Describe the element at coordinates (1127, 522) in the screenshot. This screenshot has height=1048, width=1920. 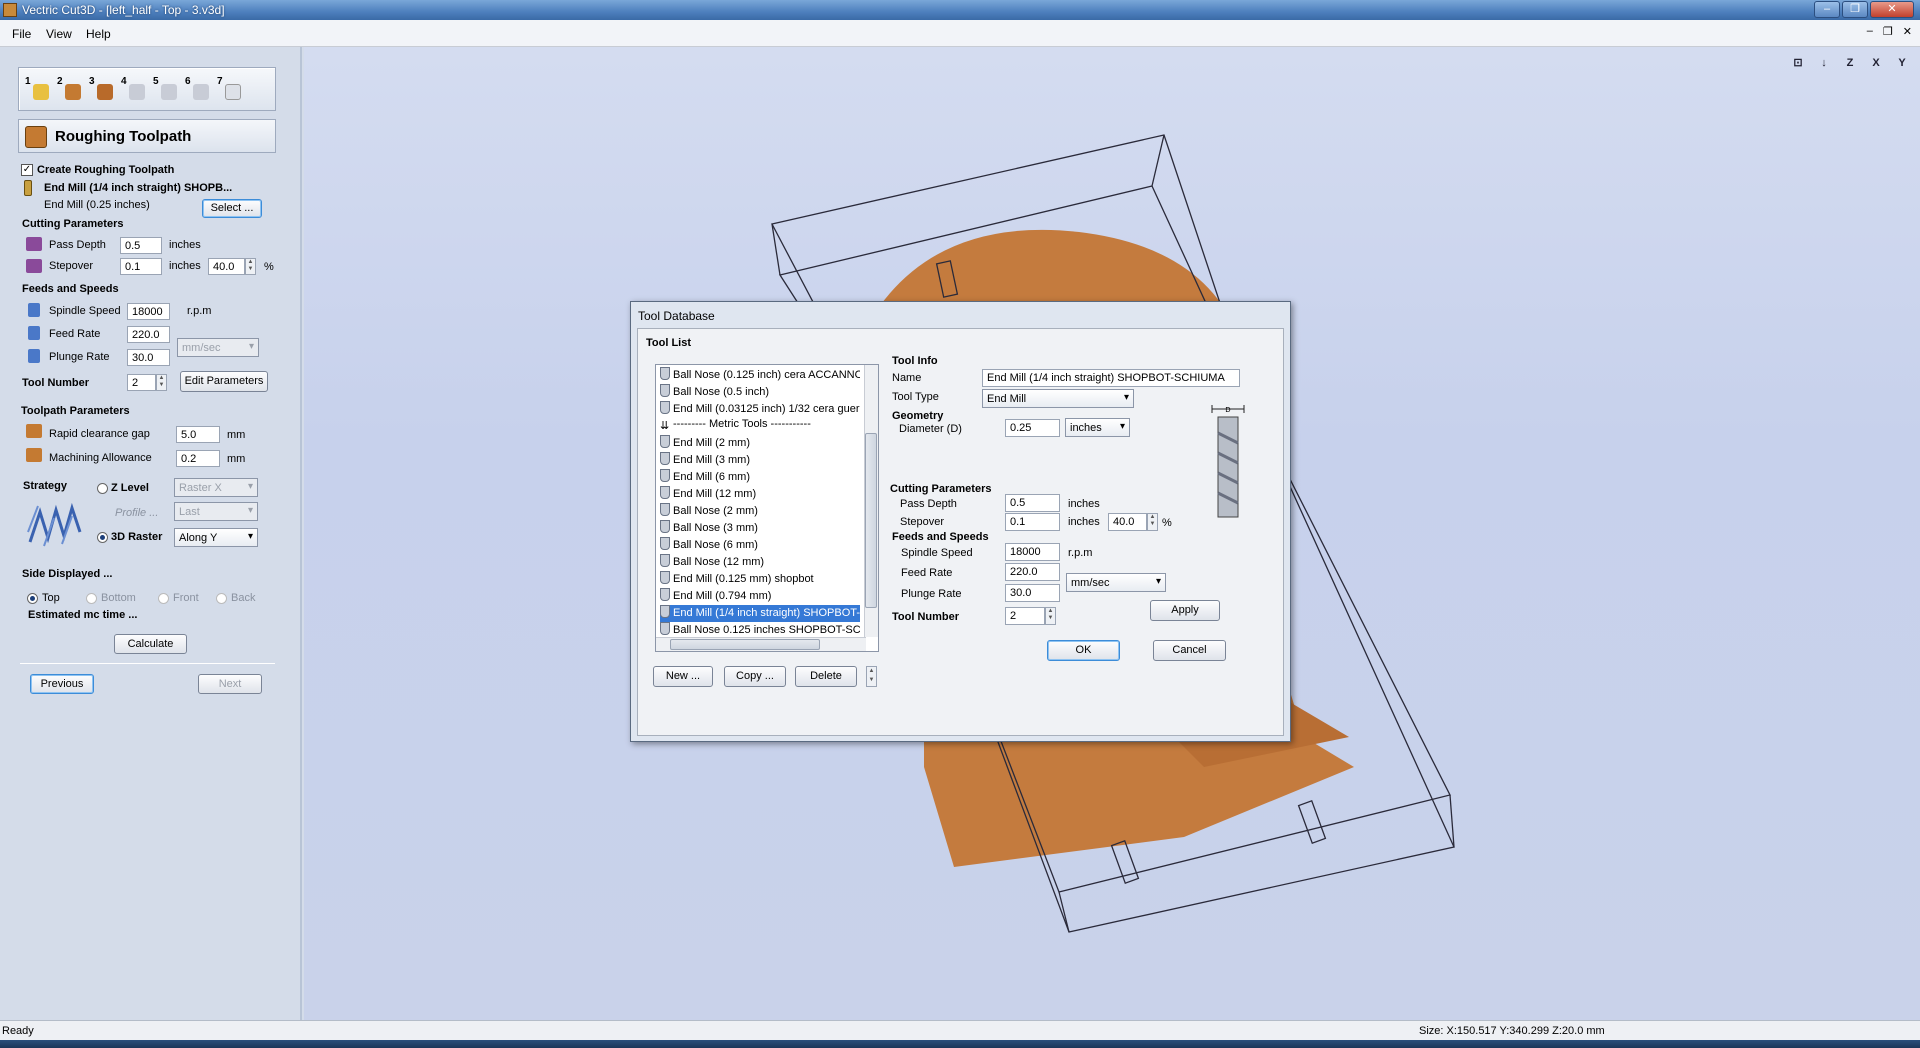
I see `dialog-stepover-percent-input: 40.0` at that location.